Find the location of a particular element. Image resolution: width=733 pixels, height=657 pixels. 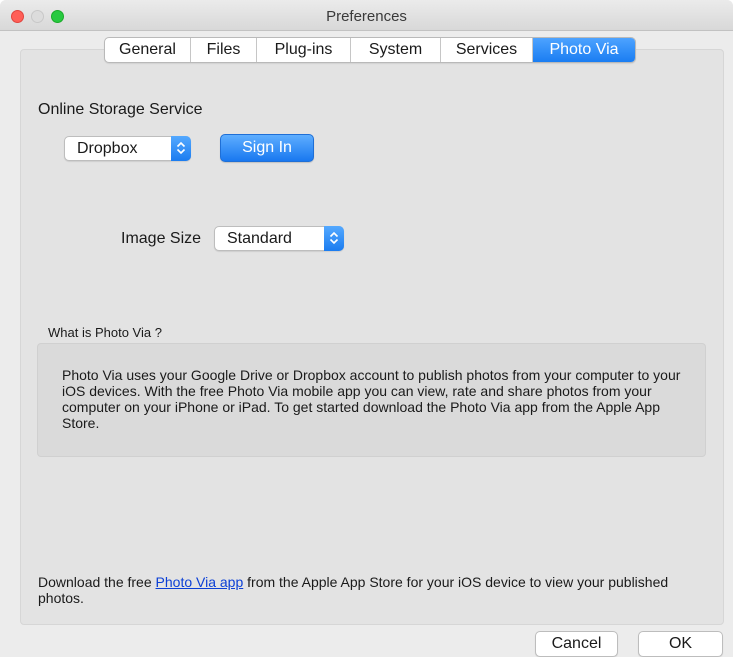

title-bar: Preferences is located at coordinates (366, 15).